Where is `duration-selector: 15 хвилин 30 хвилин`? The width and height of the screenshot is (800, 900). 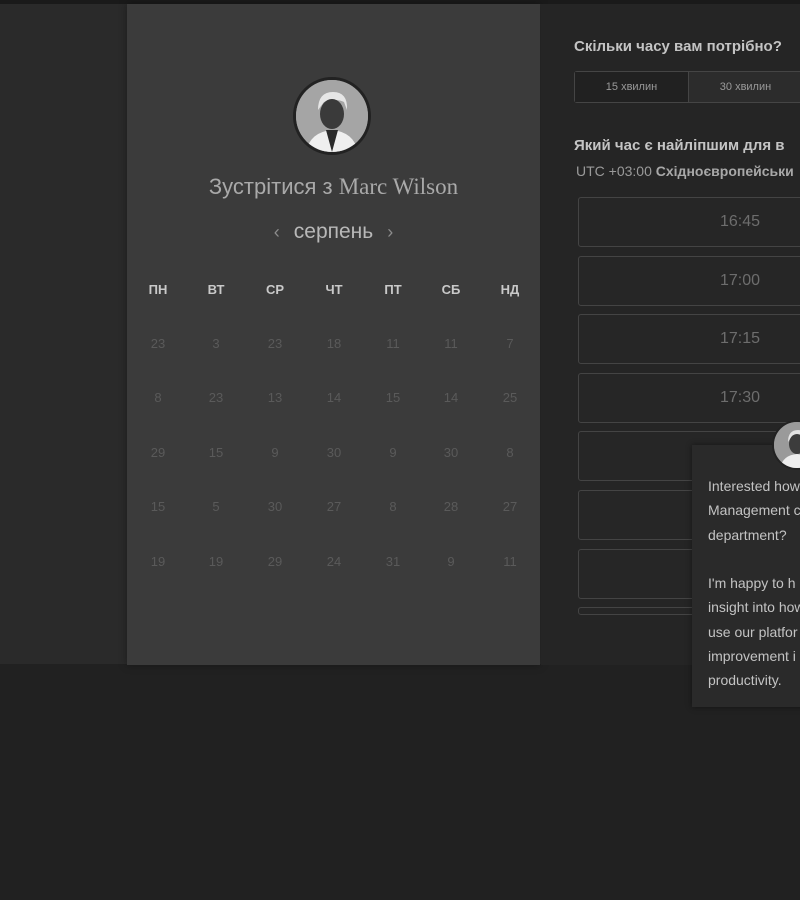
duration-selector: 15 хвилин 30 хвилин is located at coordinates (687, 87).